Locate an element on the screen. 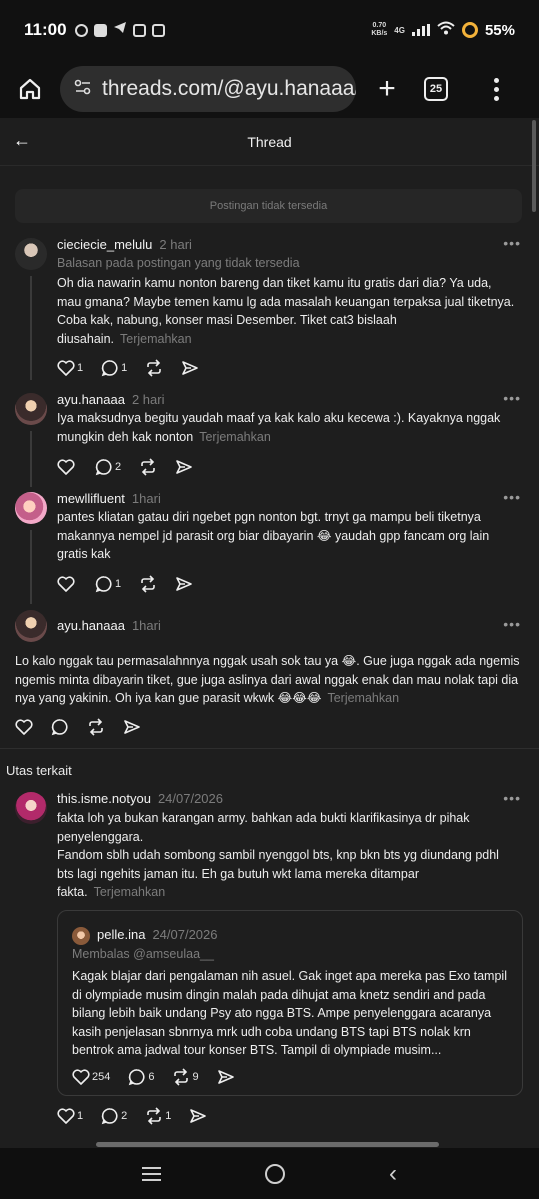 The width and height of the screenshot is (539, 1199). post-actions: 1 is located at coordinates (134, 584).